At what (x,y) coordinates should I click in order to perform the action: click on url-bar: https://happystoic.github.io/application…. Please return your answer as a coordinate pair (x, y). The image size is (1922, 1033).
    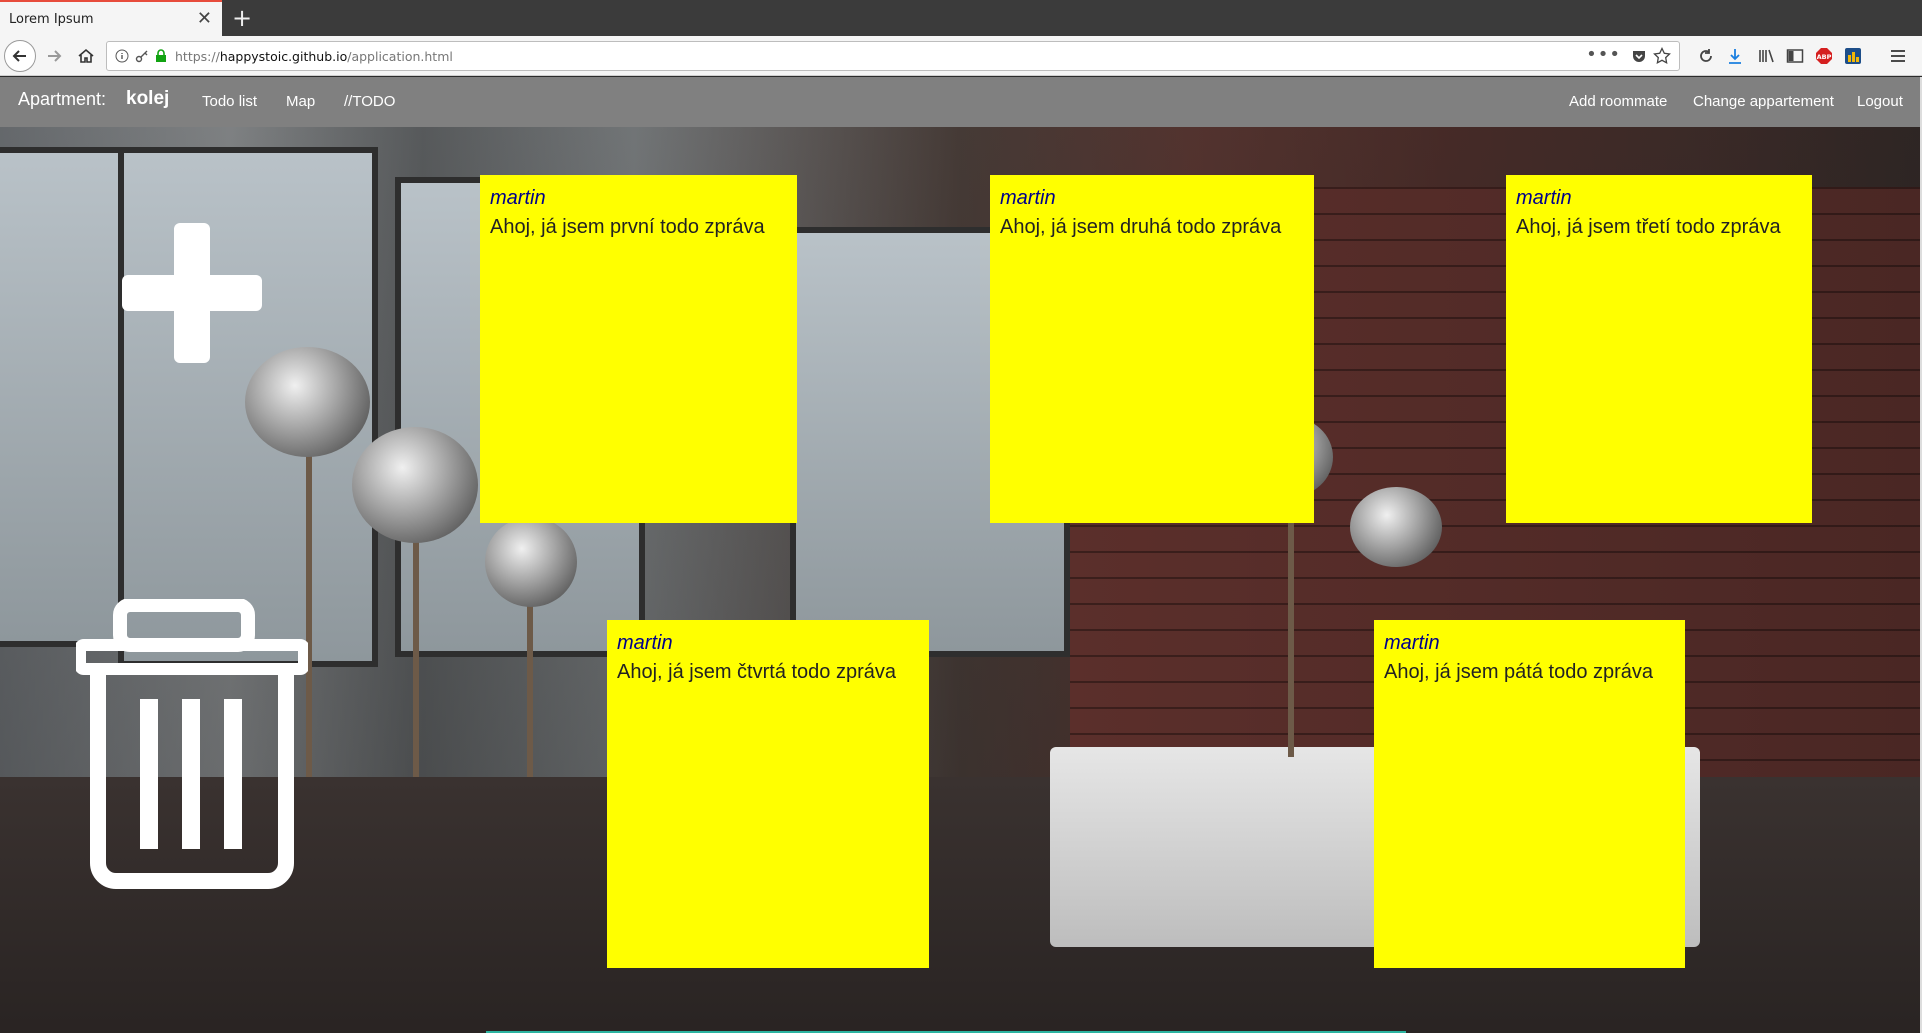
    Looking at the image, I should click on (893, 56).